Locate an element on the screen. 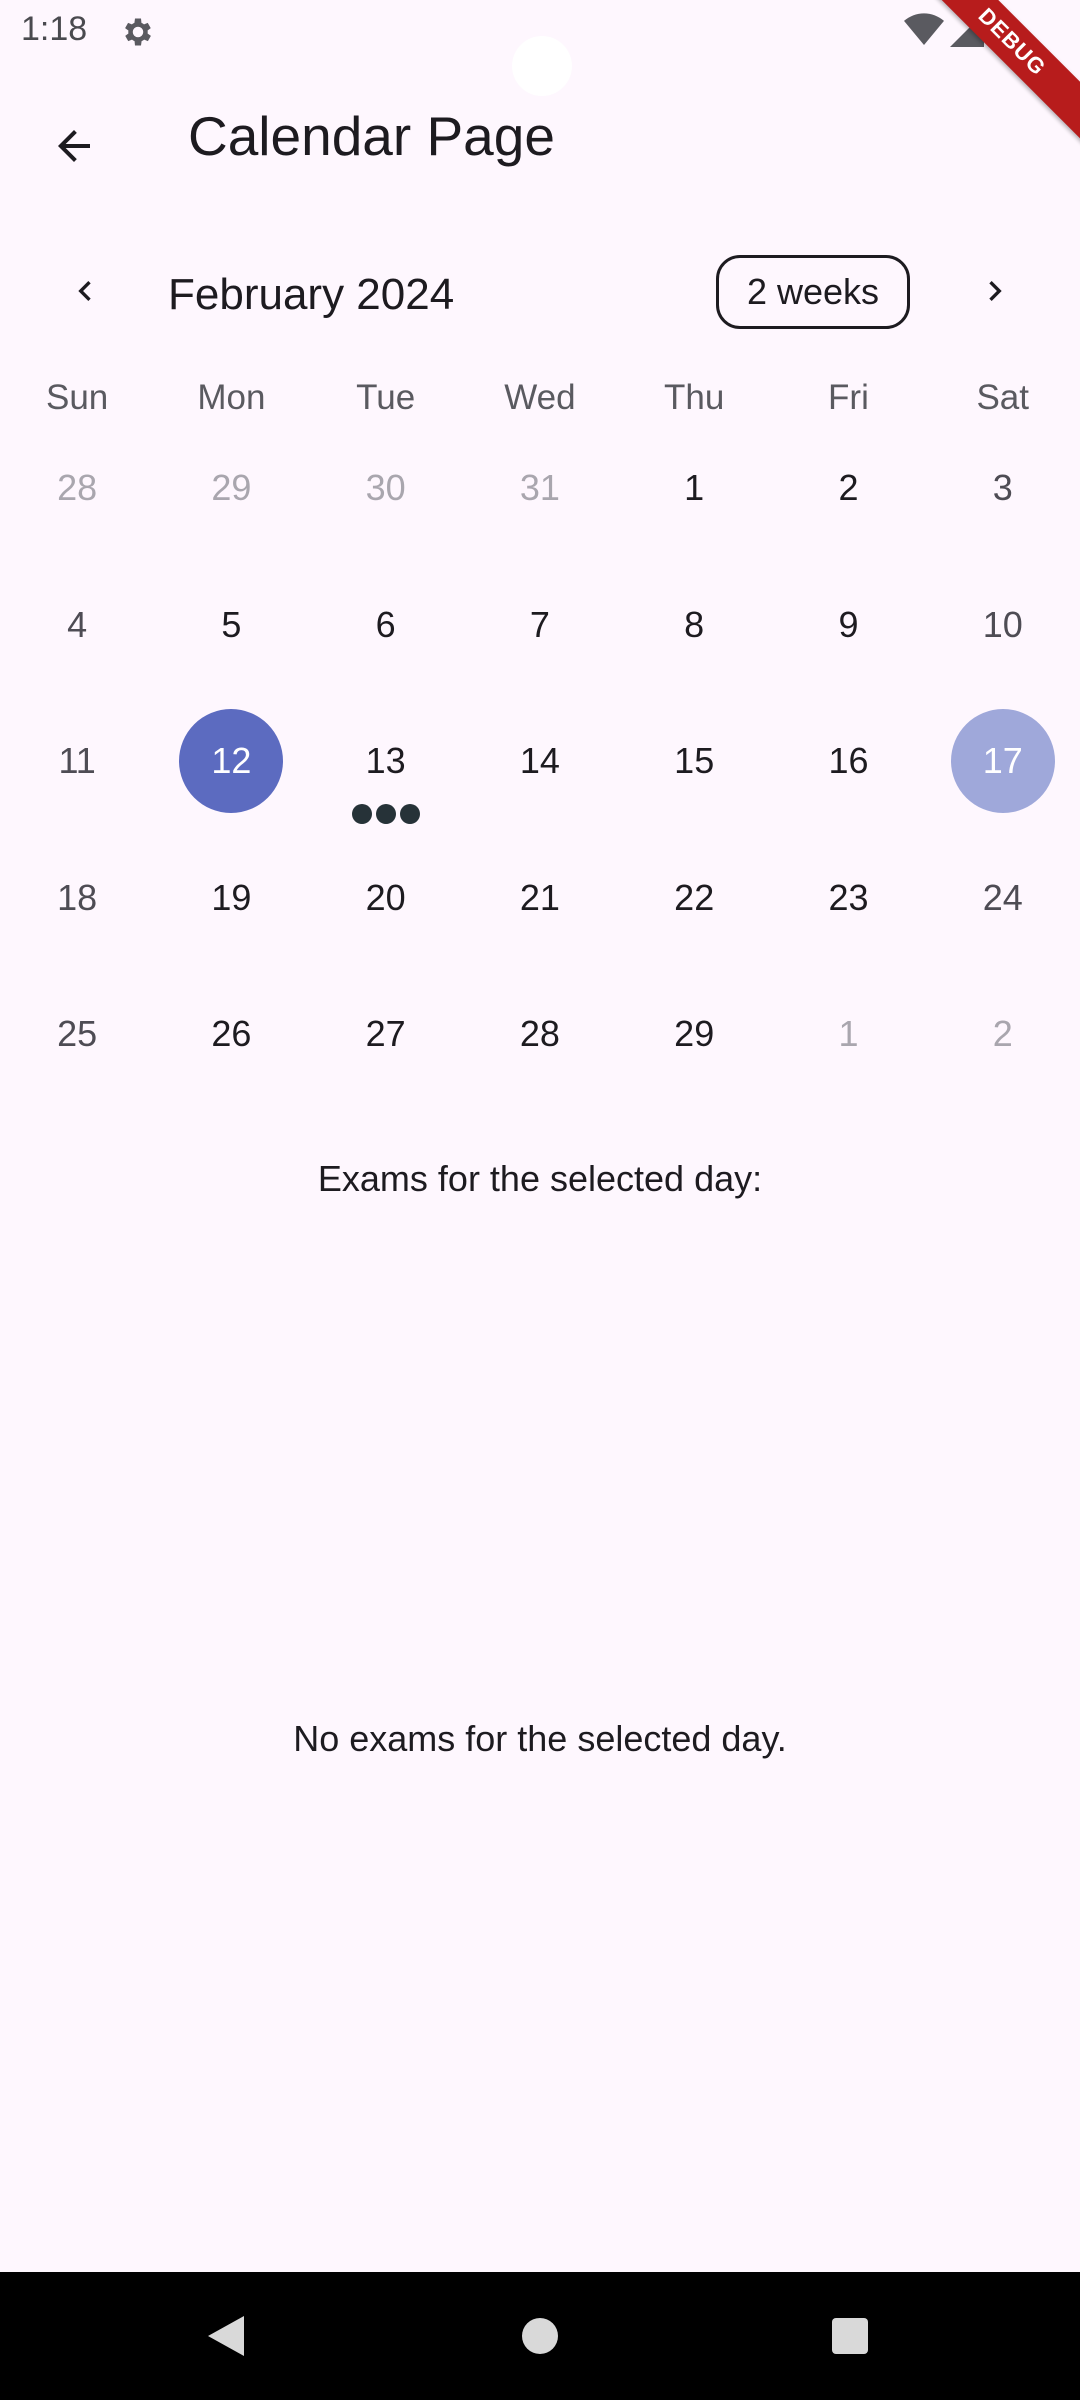 The width and height of the screenshot is (1080, 2400). next-month-button is located at coordinates (995, 291).